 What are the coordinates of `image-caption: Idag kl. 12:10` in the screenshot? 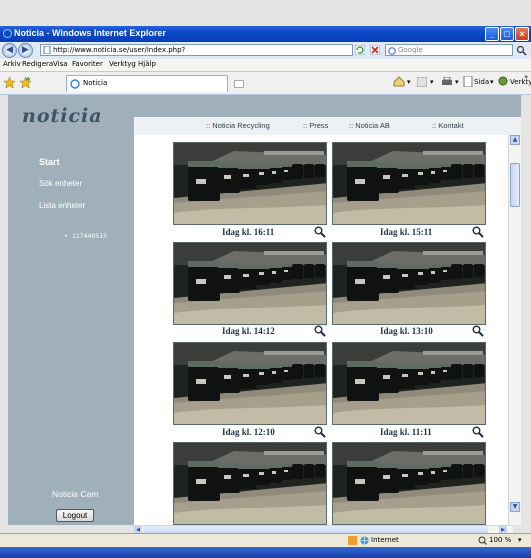 It's located at (248, 432).